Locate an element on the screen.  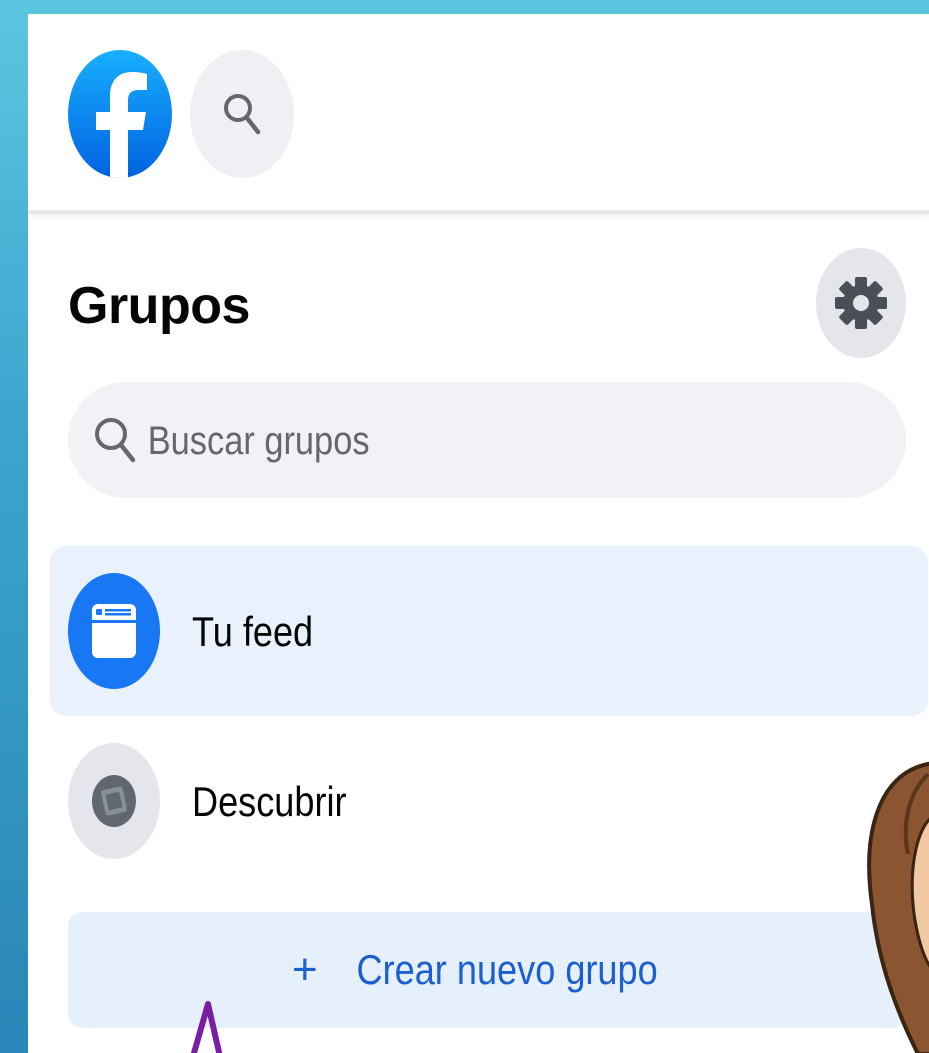
top-search-button is located at coordinates (242, 114).